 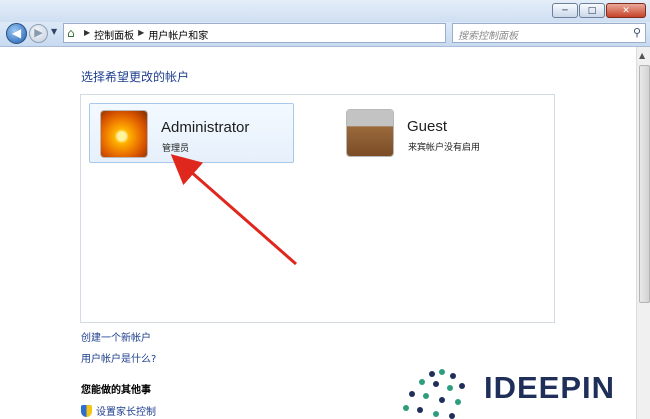 What do you see at coordinates (642, 55) in the screenshot?
I see `scroll-up-icon: ▲` at bounding box center [642, 55].